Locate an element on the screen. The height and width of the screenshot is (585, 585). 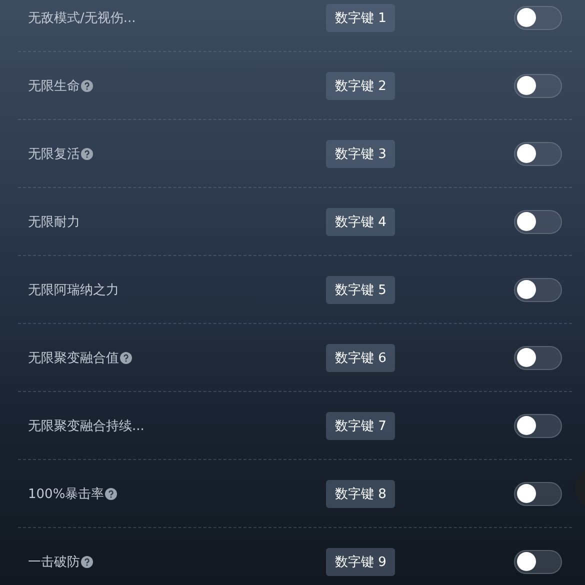
hotkey-badge: 数字键 2 is located at coordinates (361, 86).